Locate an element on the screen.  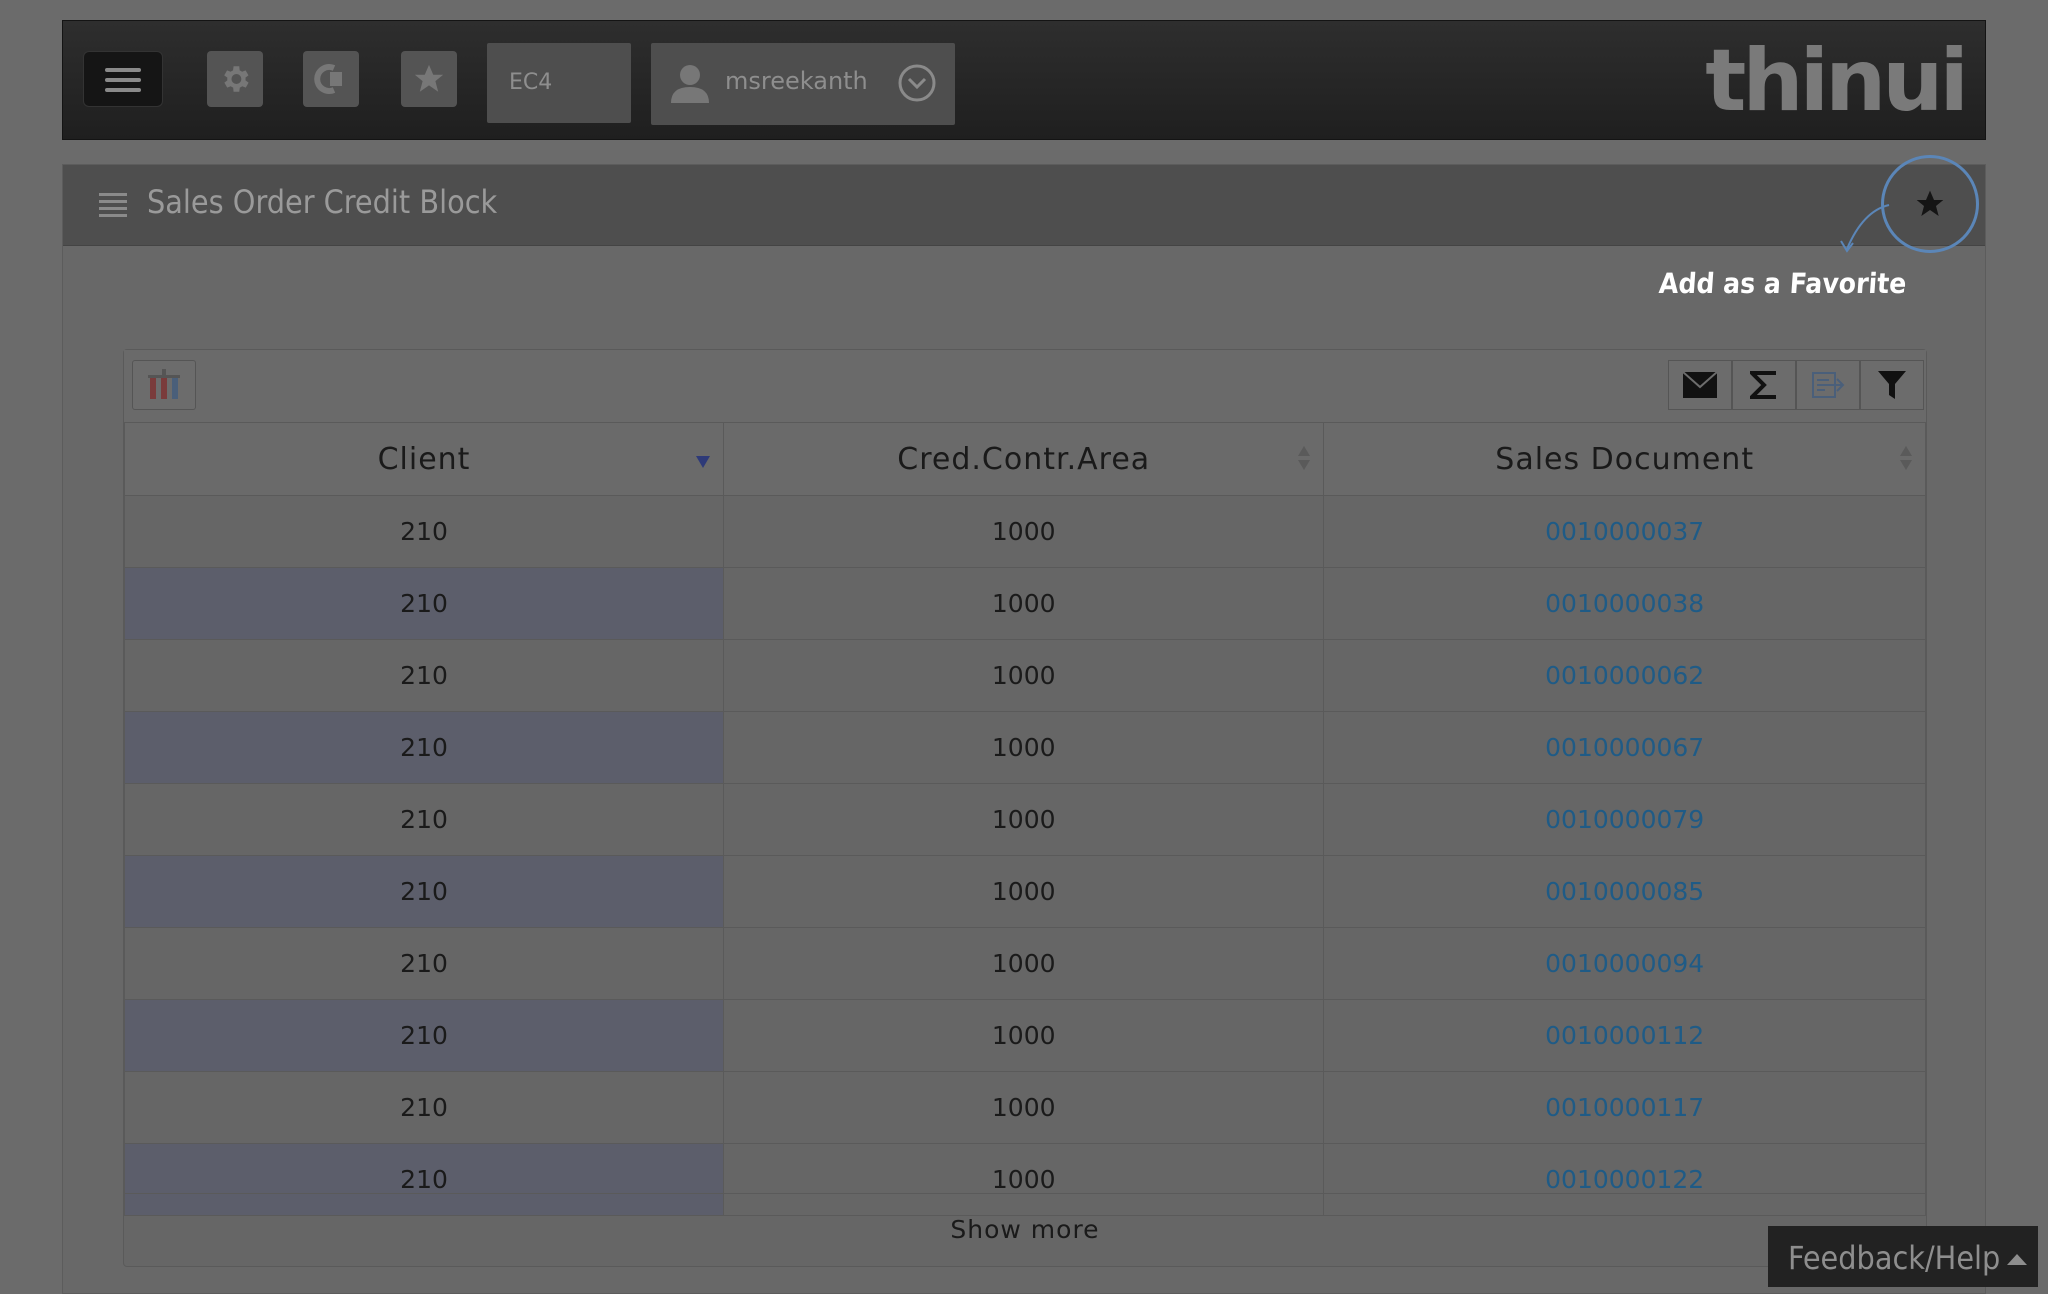
gear-icon is located at coordinates (236, 79).